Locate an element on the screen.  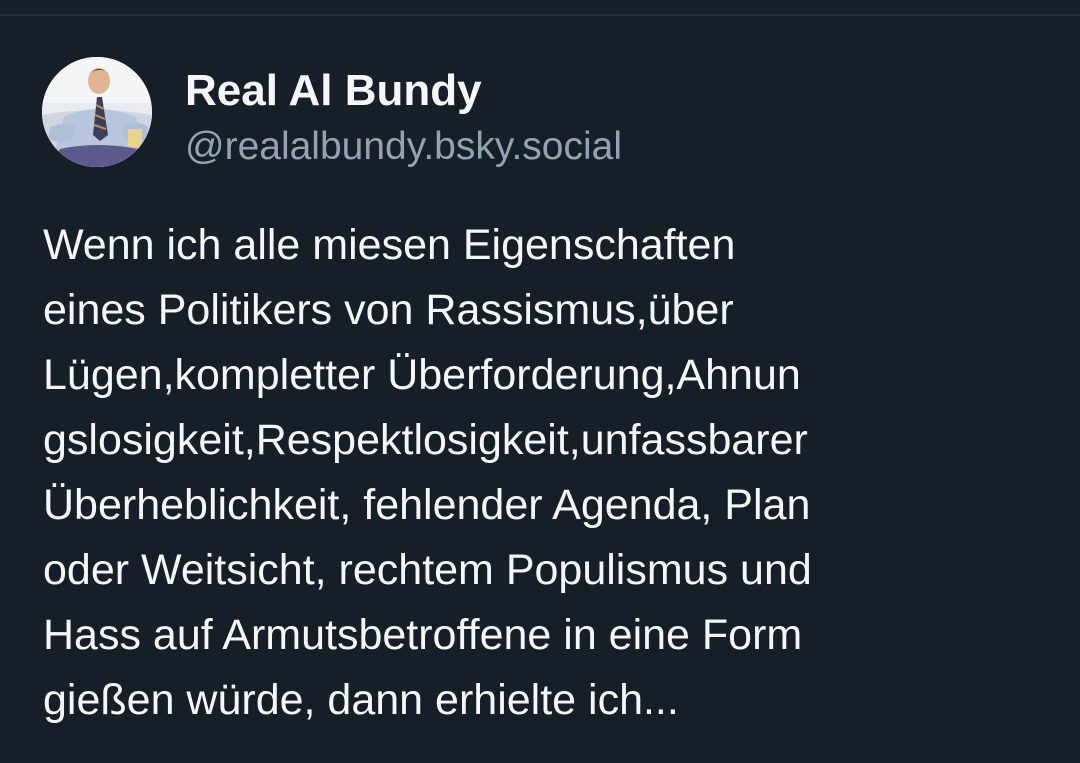
post-text-line: eines Politikers von Rassismus,über is located at coordinates (388, 310).